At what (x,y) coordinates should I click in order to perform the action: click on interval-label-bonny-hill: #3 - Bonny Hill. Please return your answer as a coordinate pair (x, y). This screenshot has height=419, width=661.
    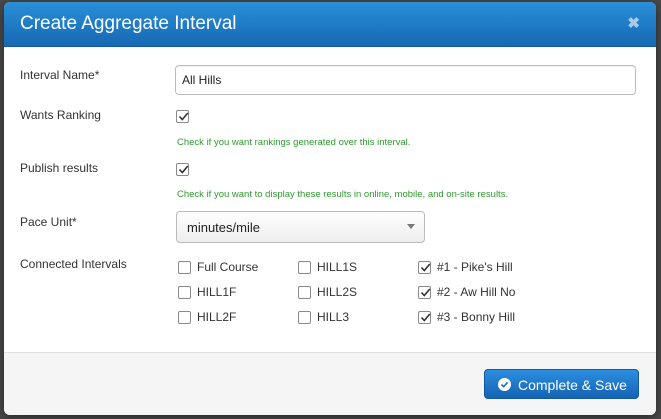
    Looking at the image, I should click on (476, 317).